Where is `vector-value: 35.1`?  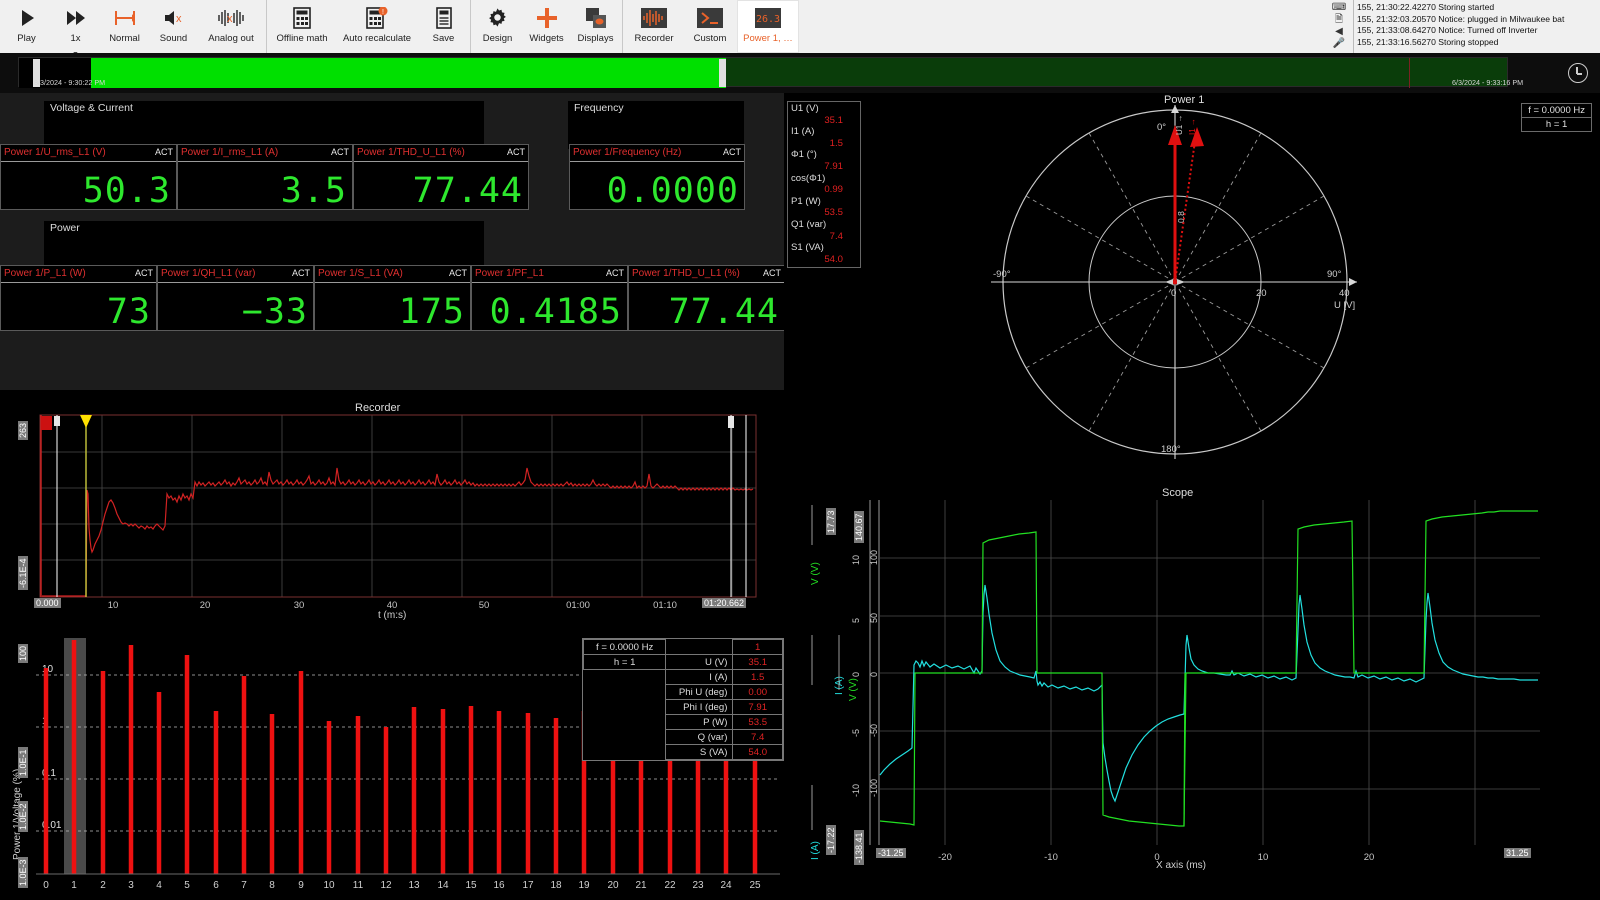 vector-value: 35.1 is located at coordinates (833, 120).